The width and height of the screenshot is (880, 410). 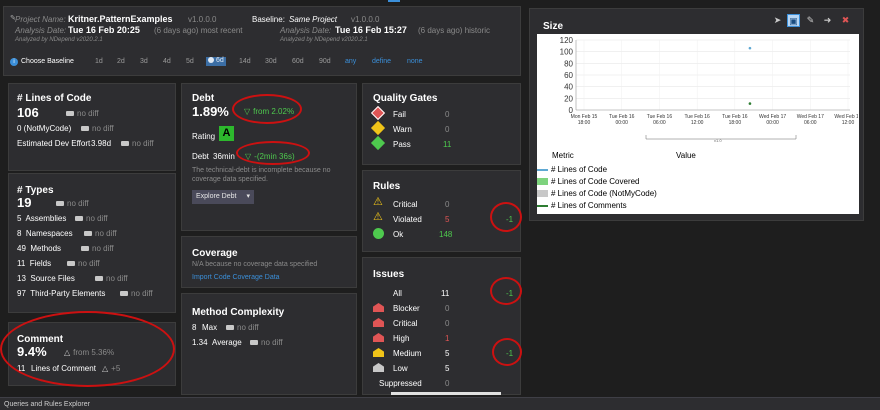 What do you see at coordinates (200, 156) in the screenshot?
I see `debt-amount-label: Debt` at bounding box center [200, 156].